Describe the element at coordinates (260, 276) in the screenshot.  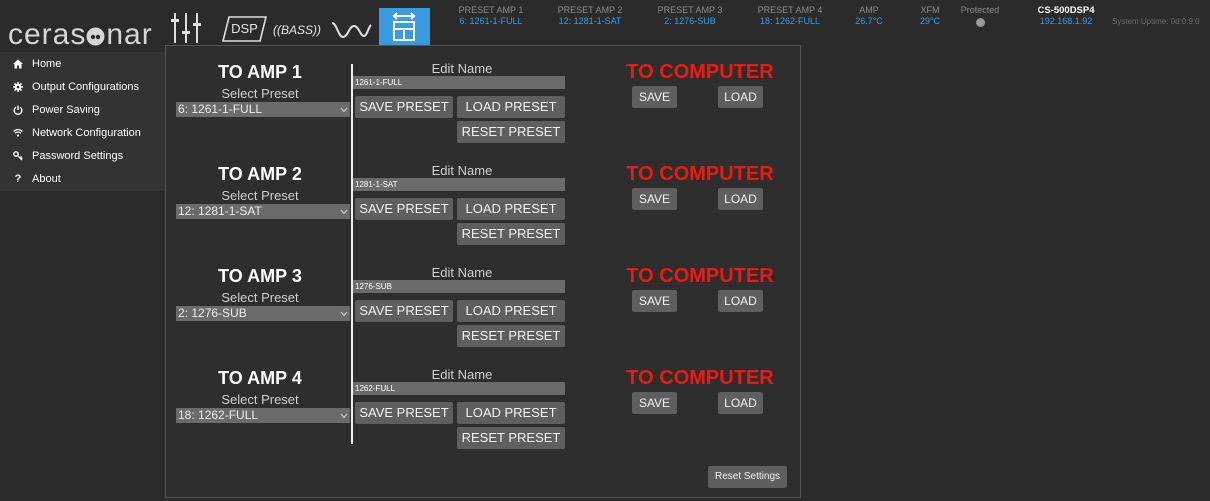
I see `amp-title: TO AMP 3` at that location.